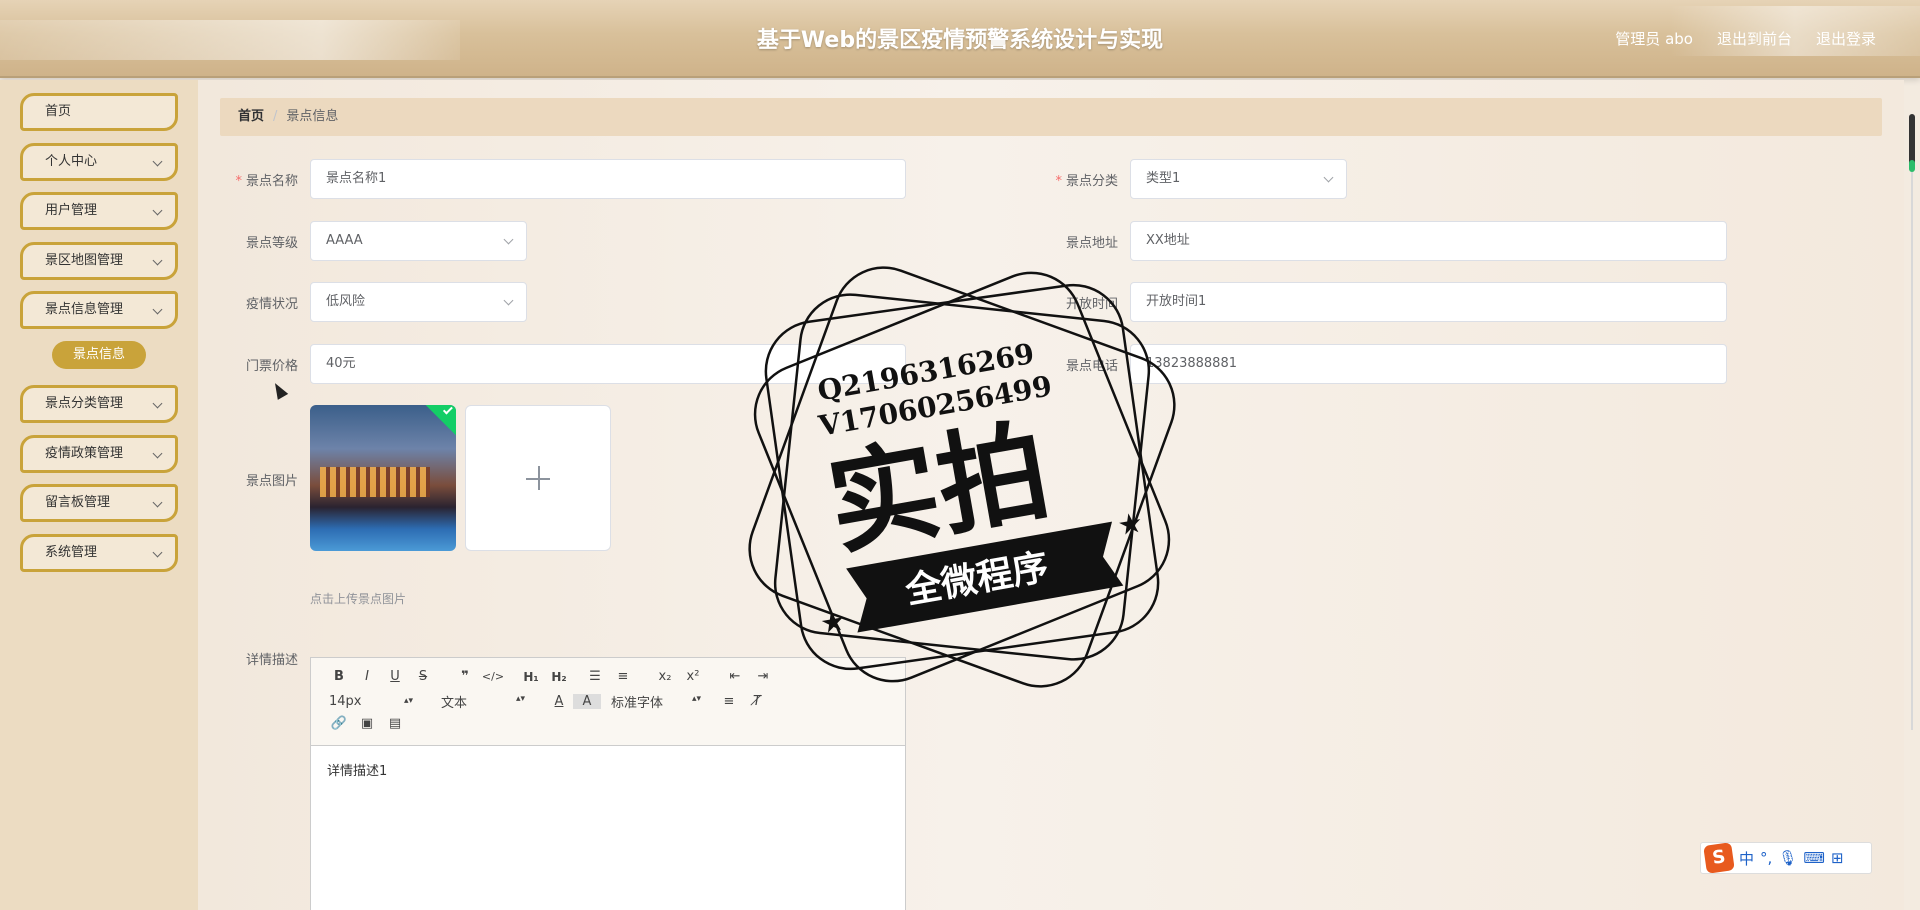  I want to click on uploaded-spot-image, so click(383, 478).